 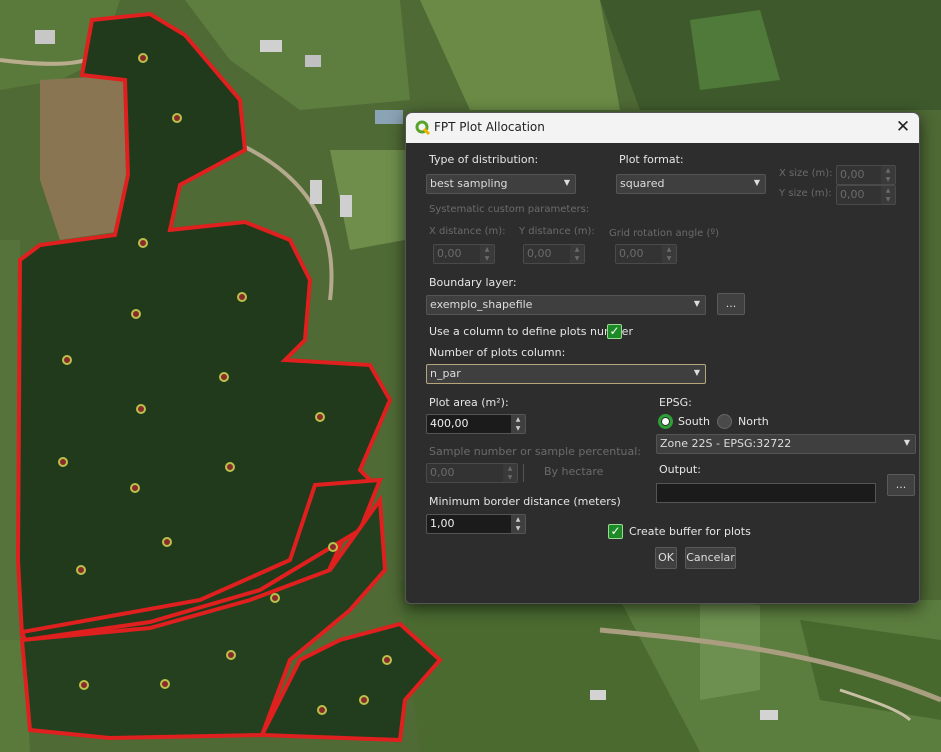 What do you see at coordinates (646, 254) in the screenshot?
I see `rotation-input: 0,00 ▲ ▼` at bounding box center [646, 254].